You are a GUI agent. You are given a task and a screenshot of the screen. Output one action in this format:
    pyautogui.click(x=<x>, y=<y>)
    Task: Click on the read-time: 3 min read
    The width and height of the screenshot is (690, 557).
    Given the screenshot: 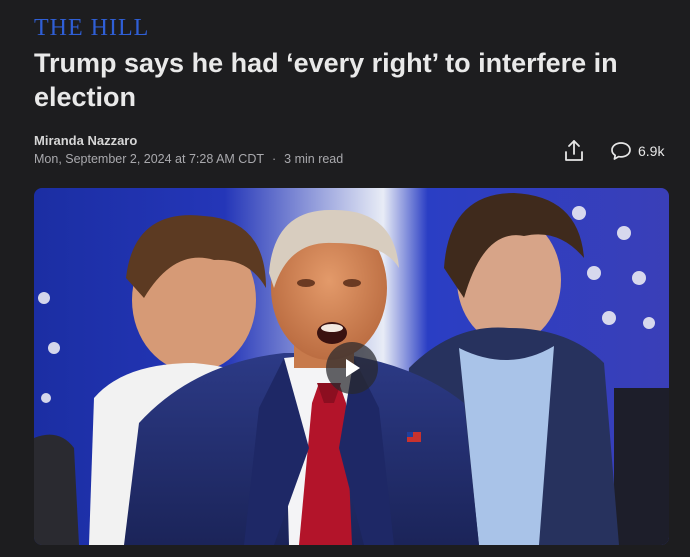 What is the action you would take?
    pyautogui.click(x=314, y=159)
    